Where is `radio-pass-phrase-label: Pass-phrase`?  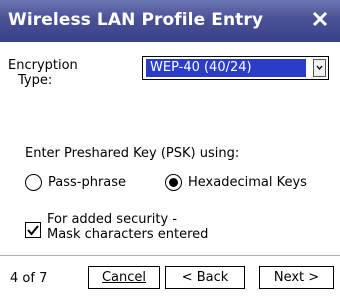
radio-pass-phrase-label: Pass-phrase is located at coordinates (87, 182).